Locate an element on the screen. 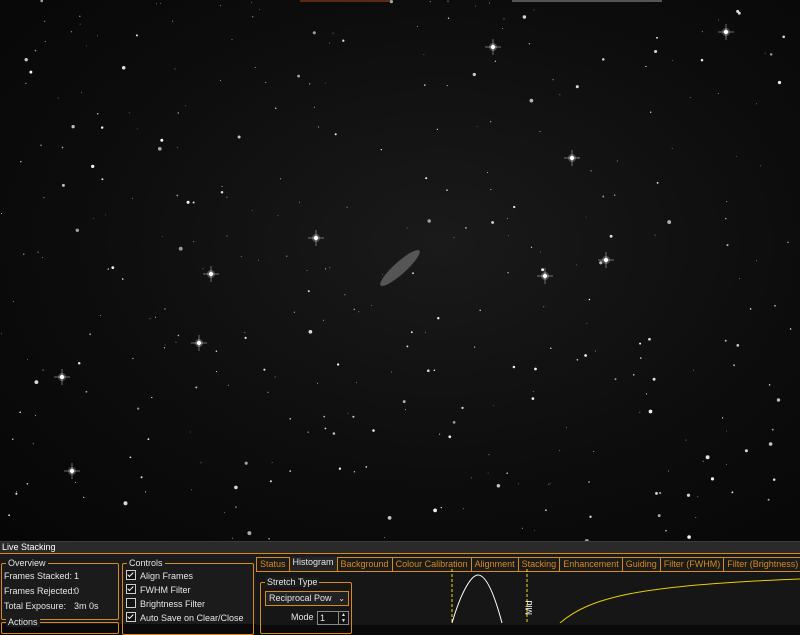  tab-status: Status is located at coordinates (273, 564).